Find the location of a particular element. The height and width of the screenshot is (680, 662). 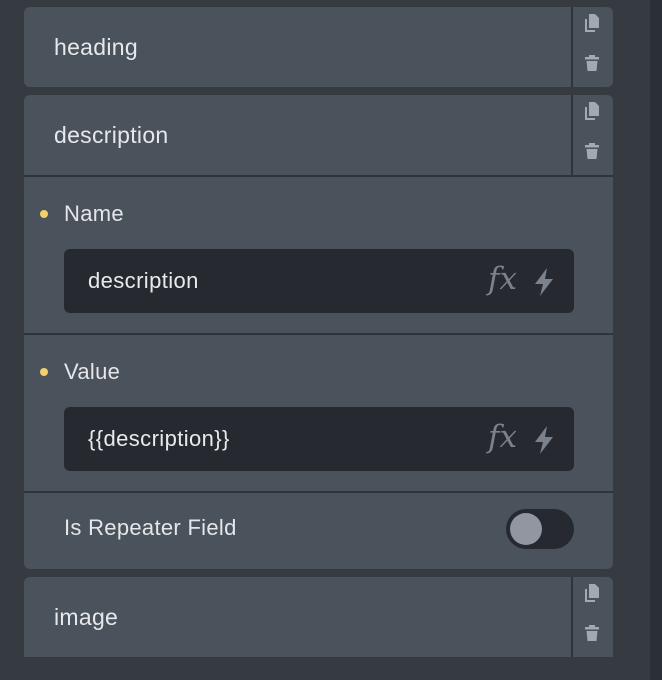

repeater-item-title: description is located at coordinates (111, 135).